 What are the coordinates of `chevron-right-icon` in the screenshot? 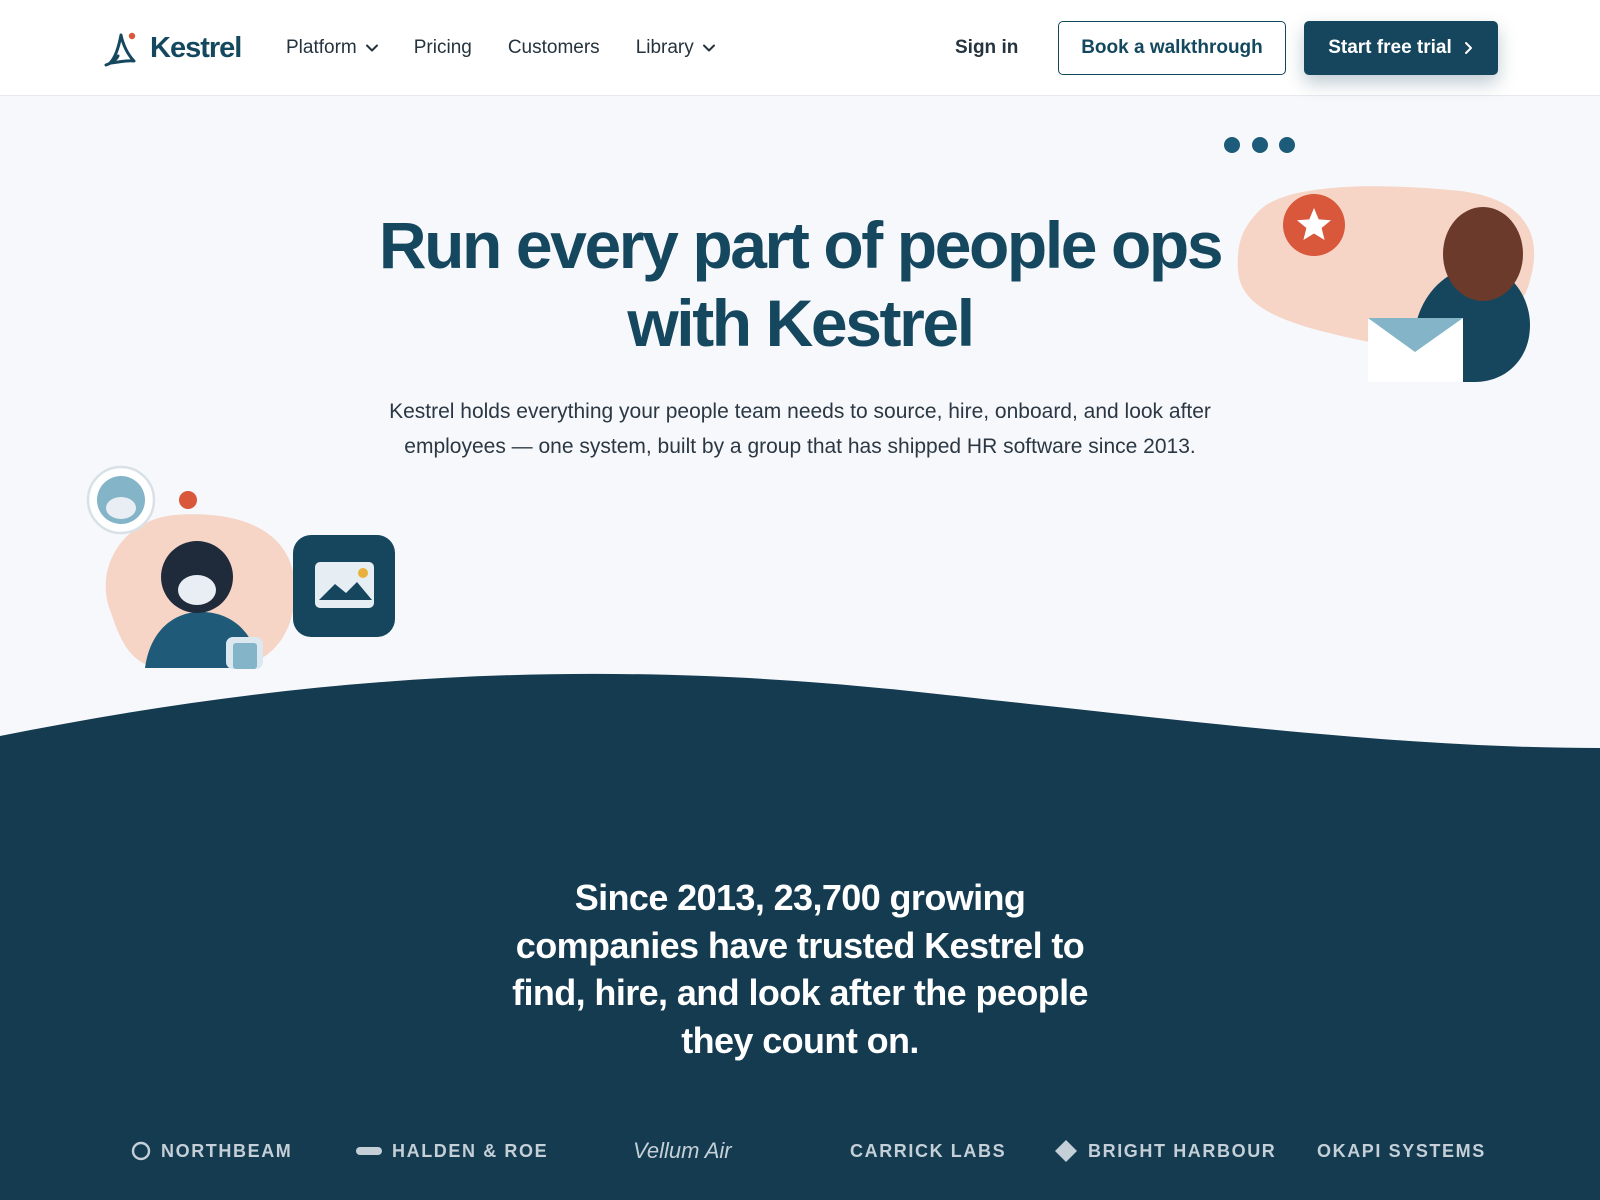 It's located at (1468, 48).